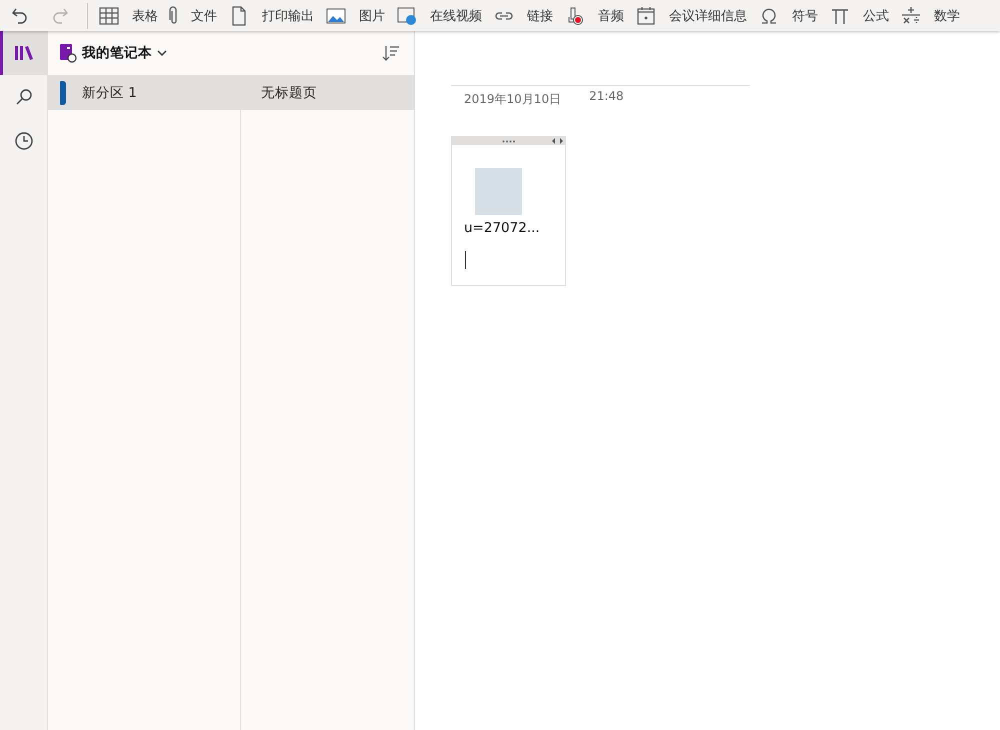 This screenshot has height=730, width=1000. What do you see at coordinates (597, 15) in the screenshot?
I see `toolbar-button: 音频` at bounding box center [597, 15].